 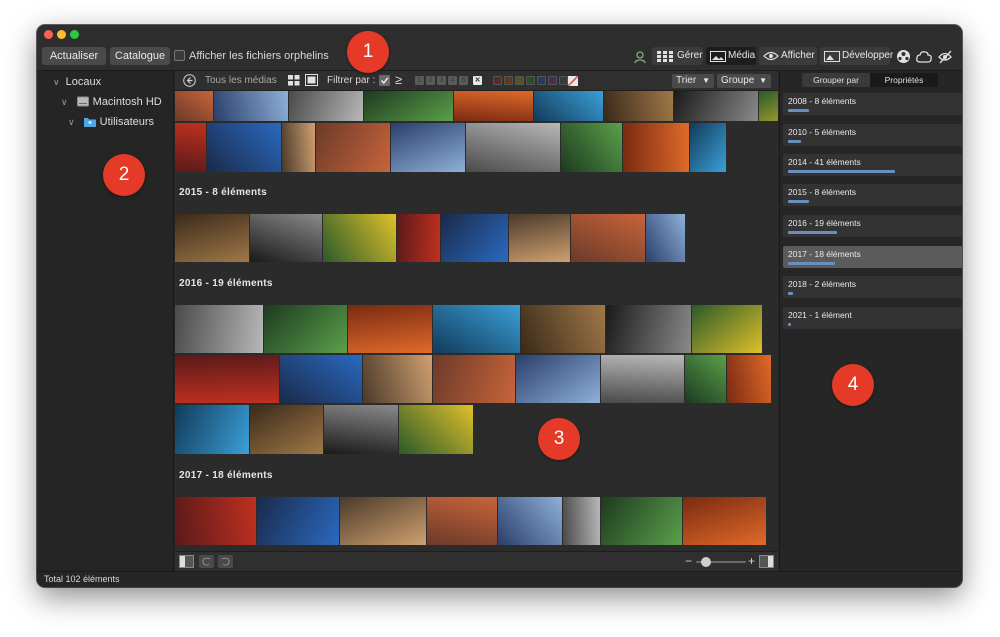 I want to click on tab-properties: Propriétés, so click(x=904, y=80).